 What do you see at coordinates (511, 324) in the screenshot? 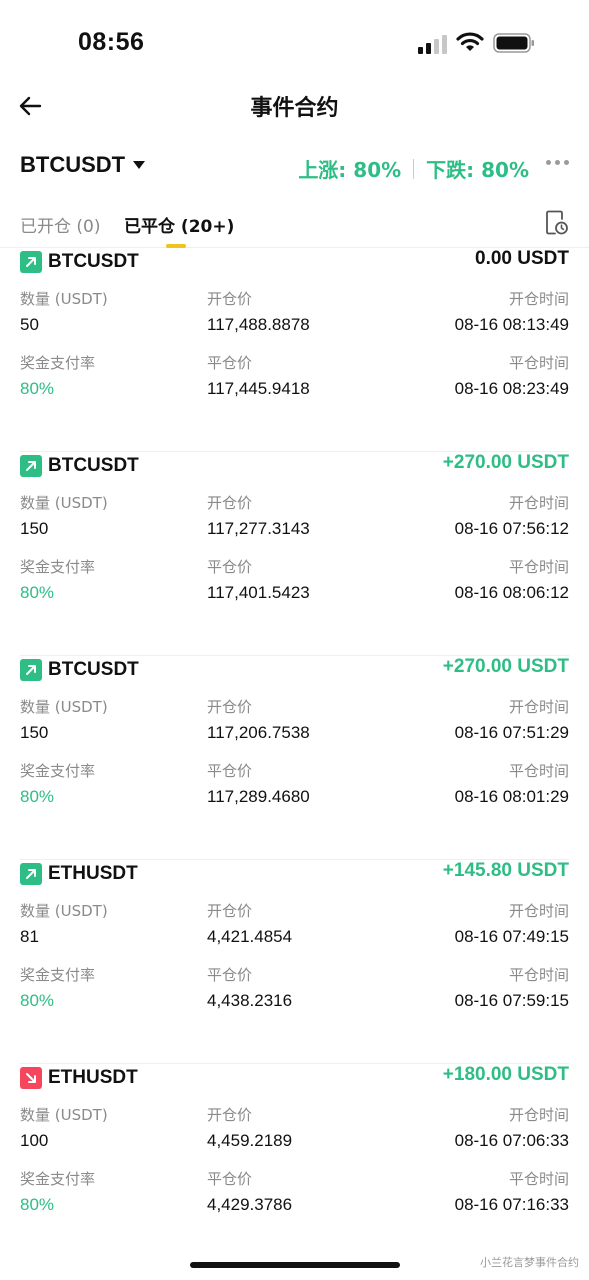
I see `open-time-value: 08-16 08:13:49` at bounding box center [511, 324].